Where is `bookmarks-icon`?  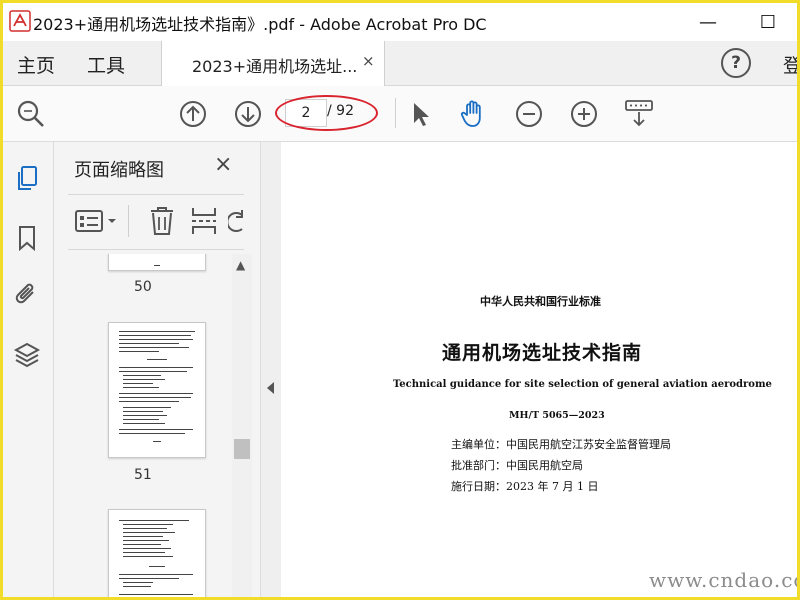
bookmarks-icon is located at coordinates (27, 238).